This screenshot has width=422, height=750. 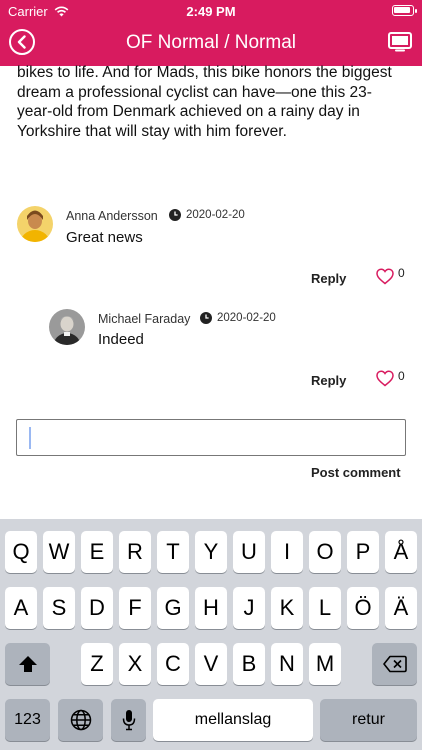 I want to click on comment-text: Indeed, so click(x=121, y=339).